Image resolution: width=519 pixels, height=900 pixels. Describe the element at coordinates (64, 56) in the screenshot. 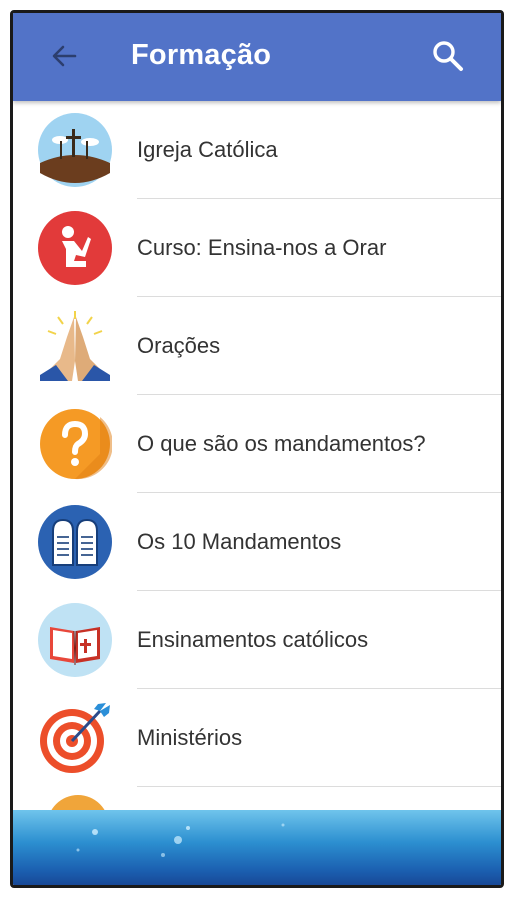

I see `arrow-left-icon` at that location.